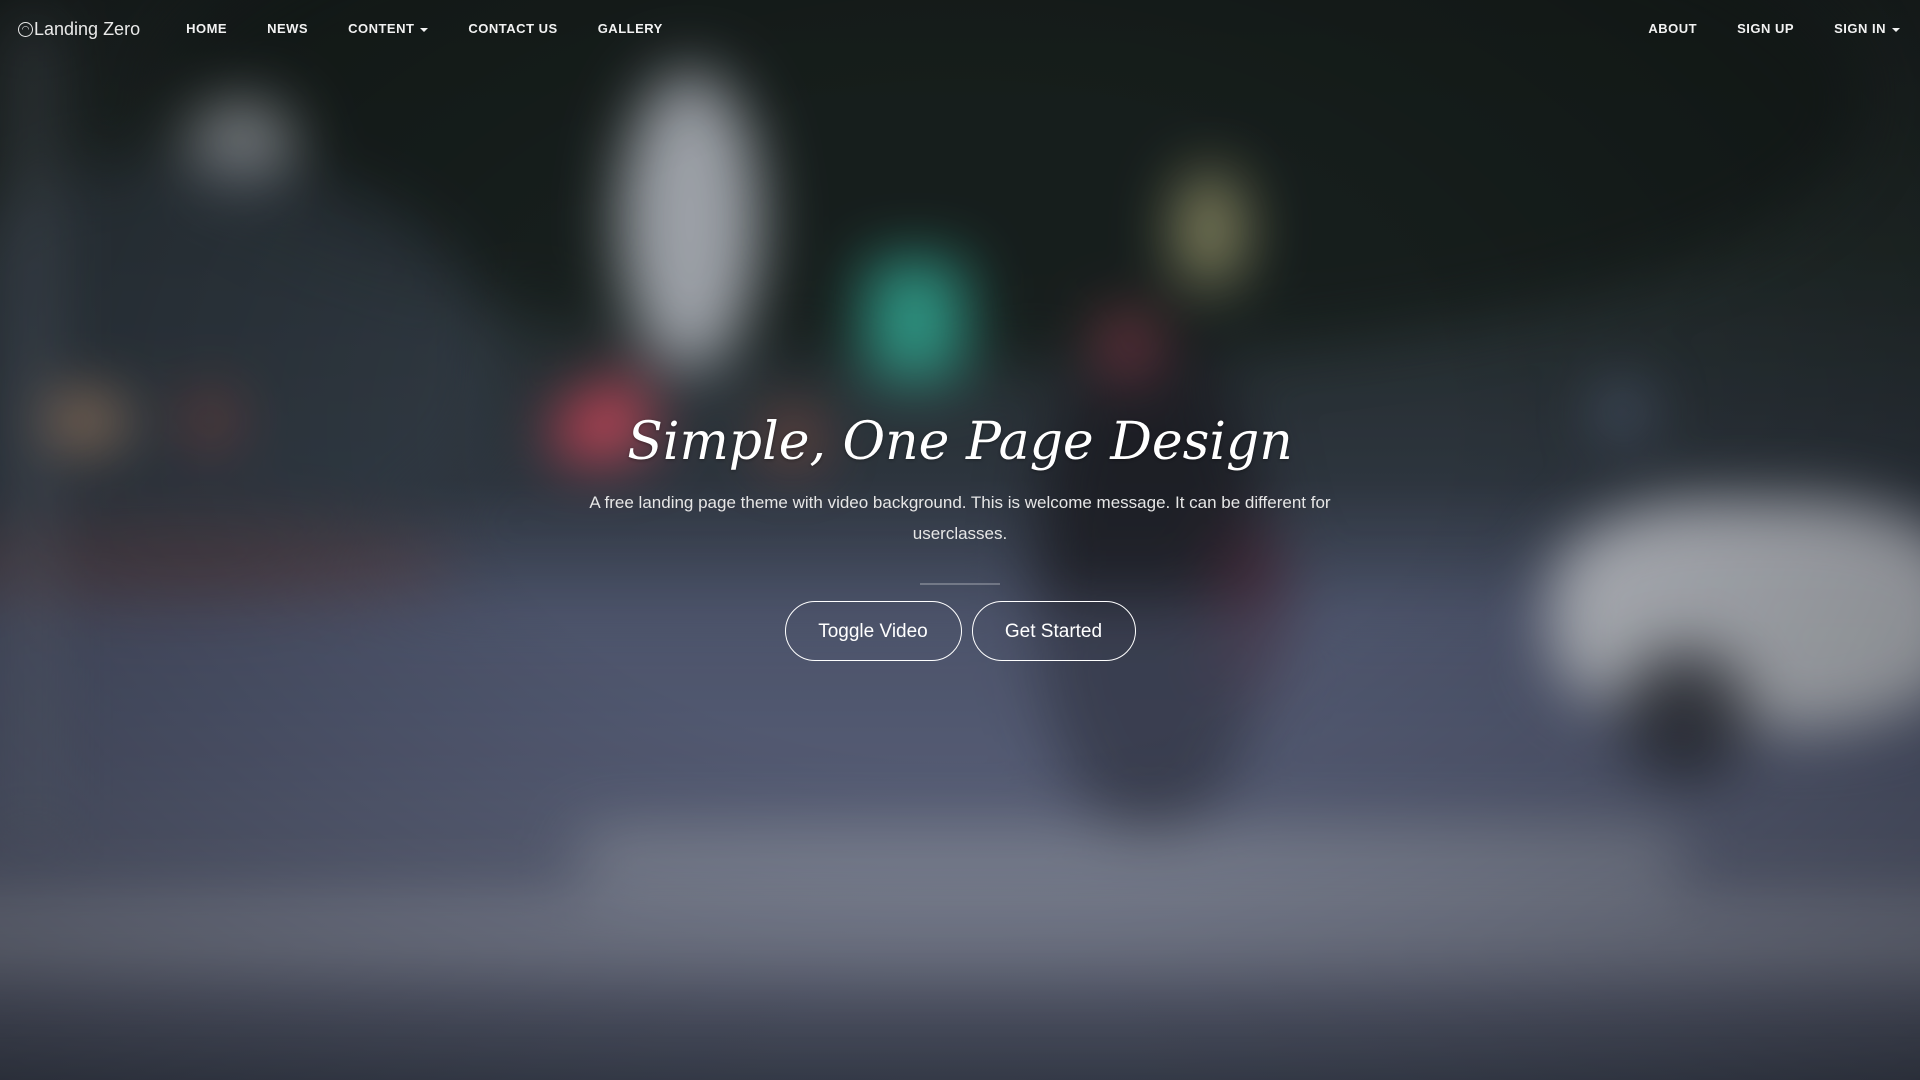 The width and height of the screenshot is (1920, 1080). I want to click on hero-button-group: Toggle Video Get Started, so click(960, 631).